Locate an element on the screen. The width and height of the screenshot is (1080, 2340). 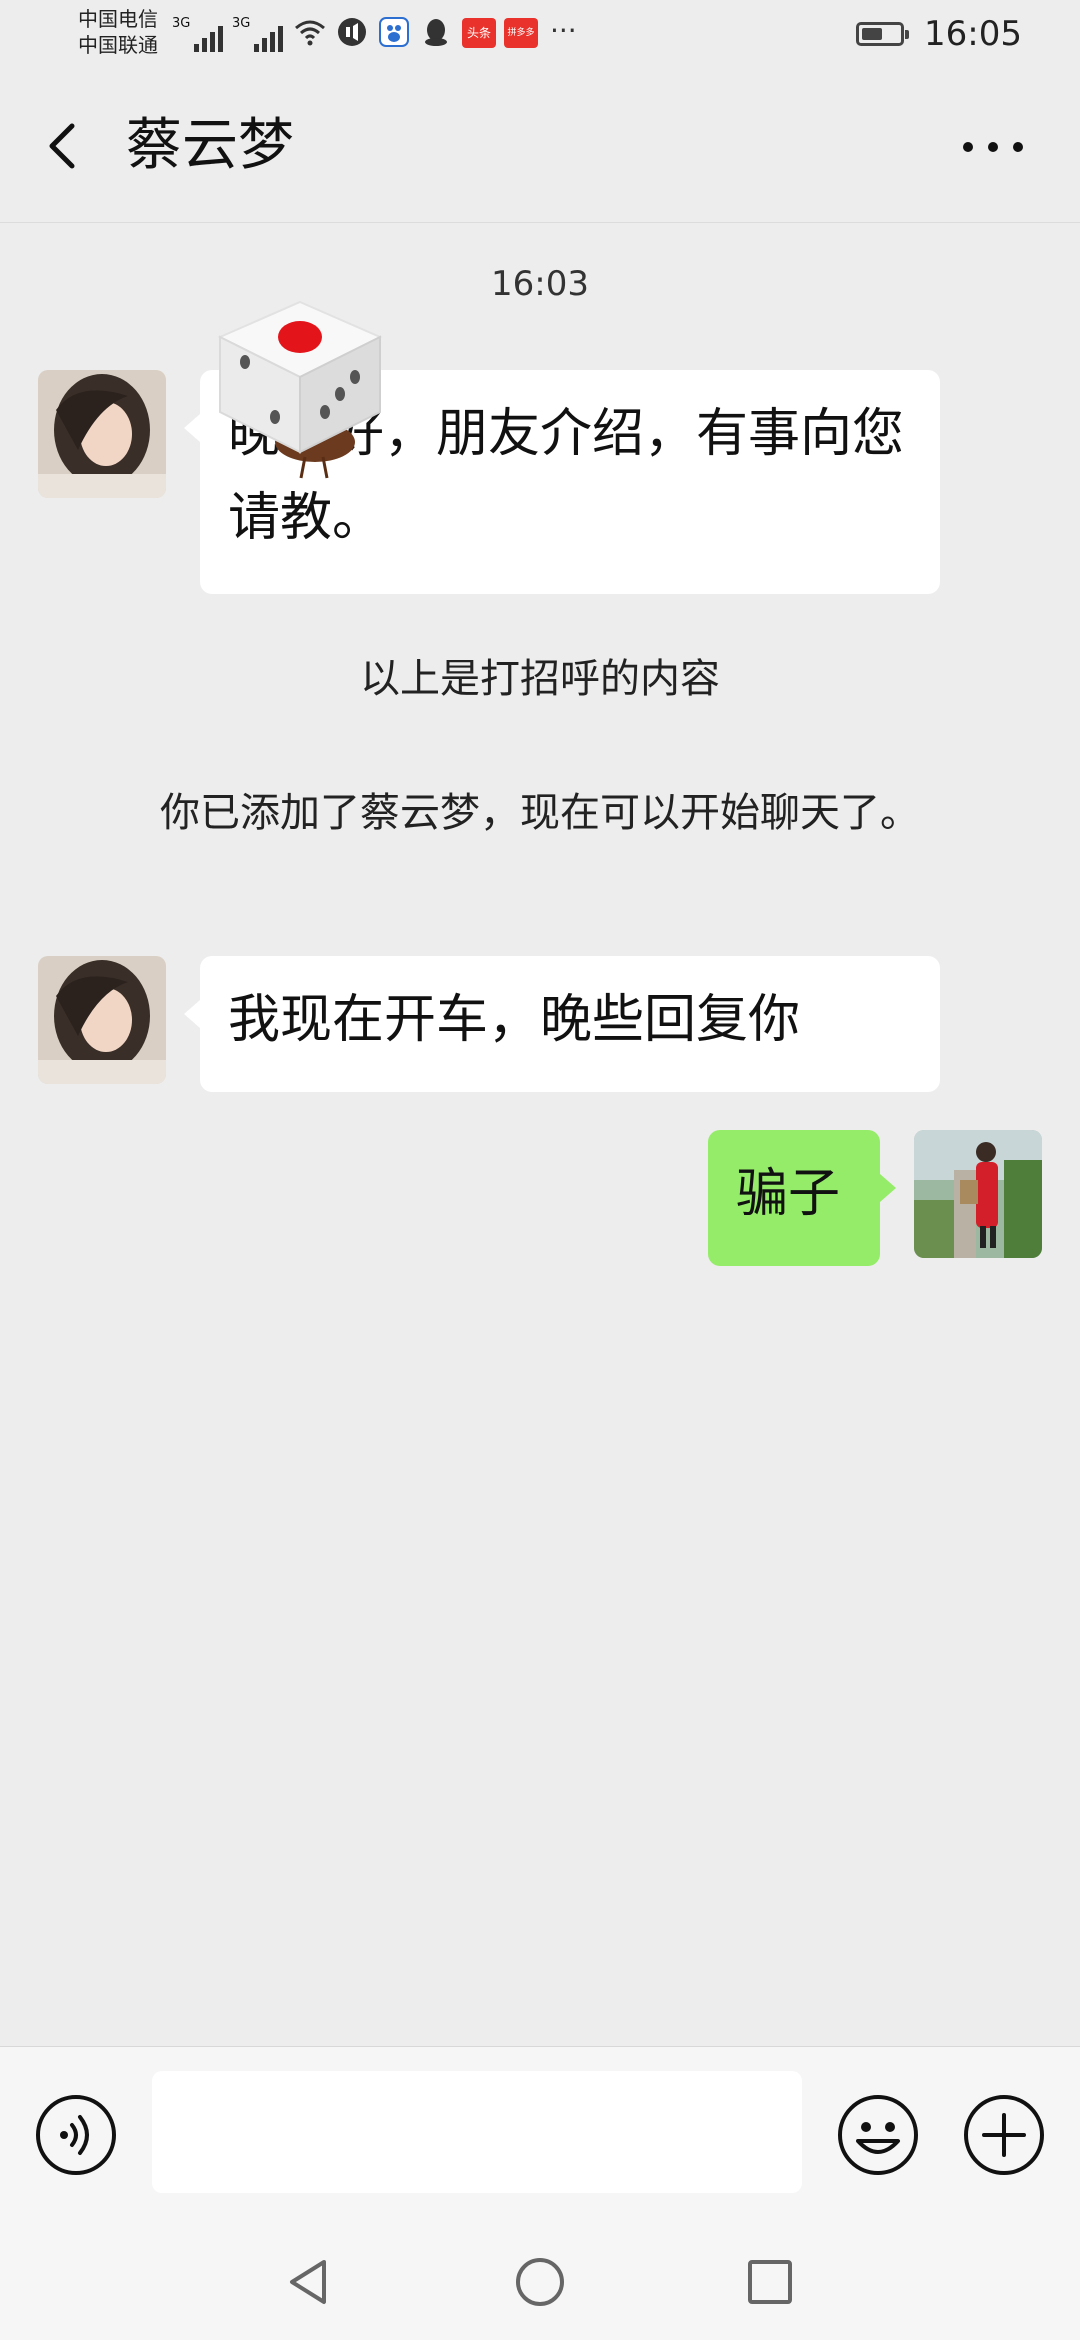
hd-voice-icon is located at coordinates (352, 32).